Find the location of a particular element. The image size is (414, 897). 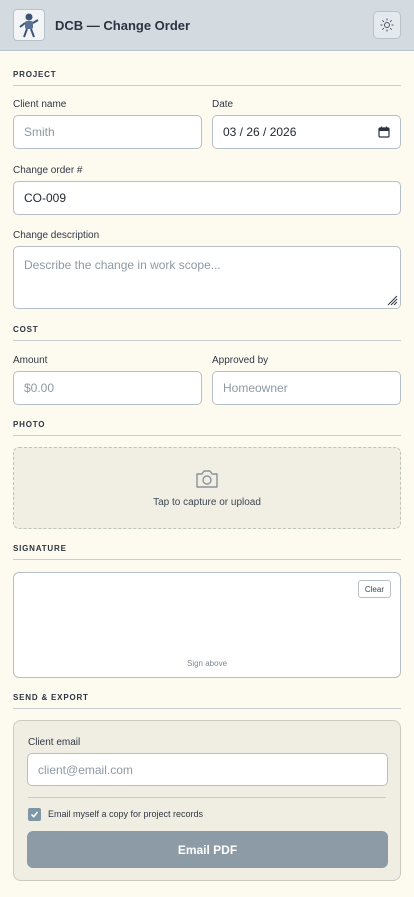

section-project: PROJECT is located at coordinates (207, 78).